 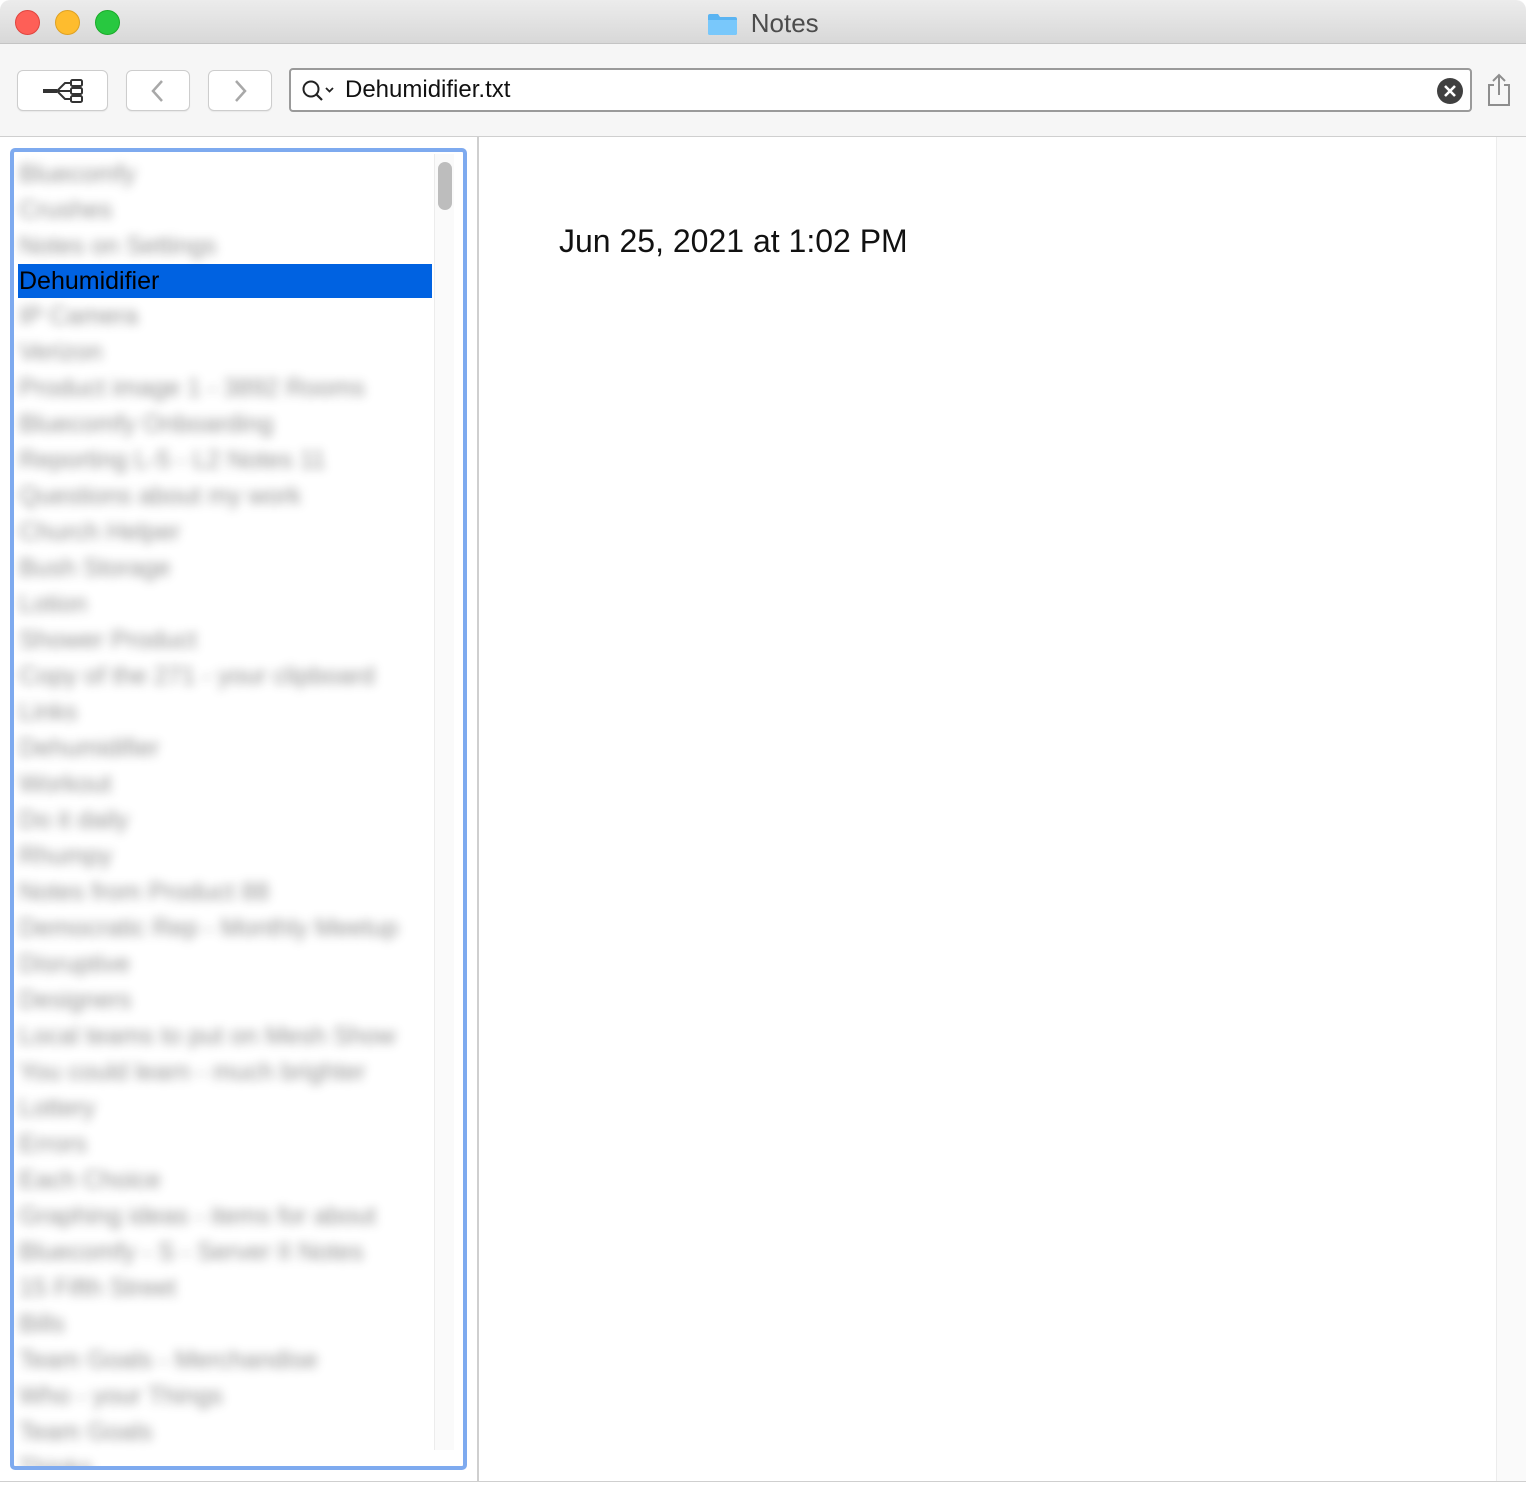 I want to click on list-item: Thinks, so click(x=225, y=1458).